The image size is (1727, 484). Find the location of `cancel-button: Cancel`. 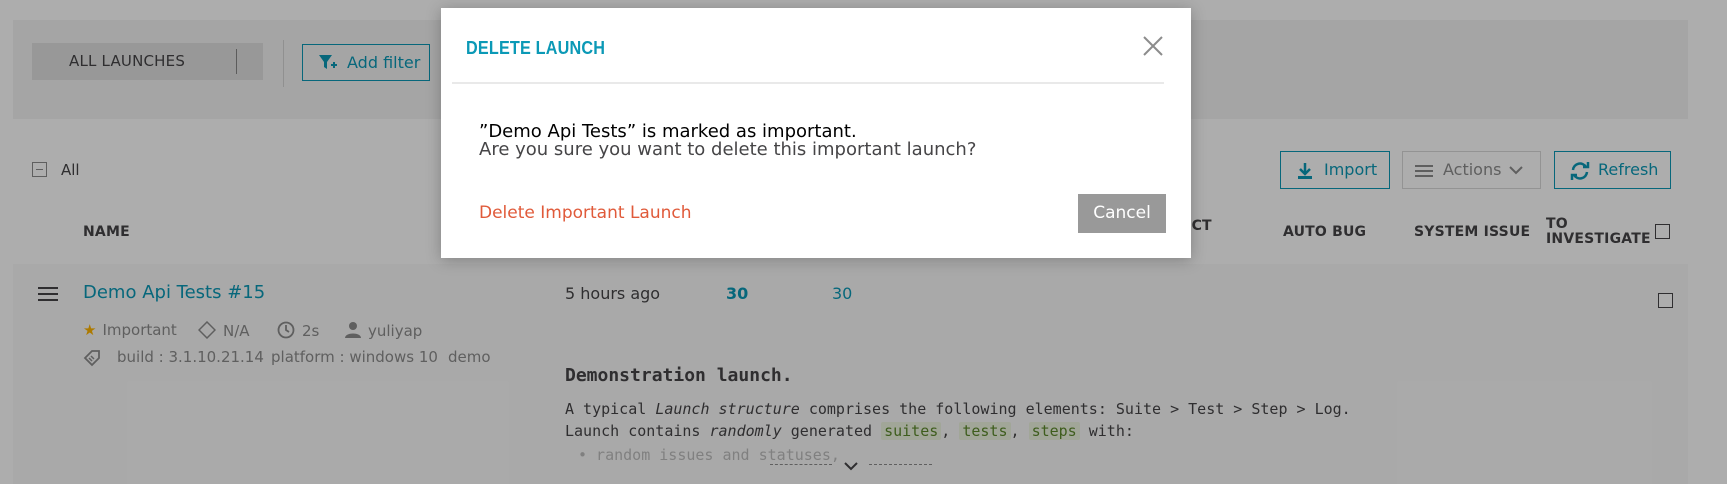

cancel-button: Cancel is located at coordinates (1122, 213).